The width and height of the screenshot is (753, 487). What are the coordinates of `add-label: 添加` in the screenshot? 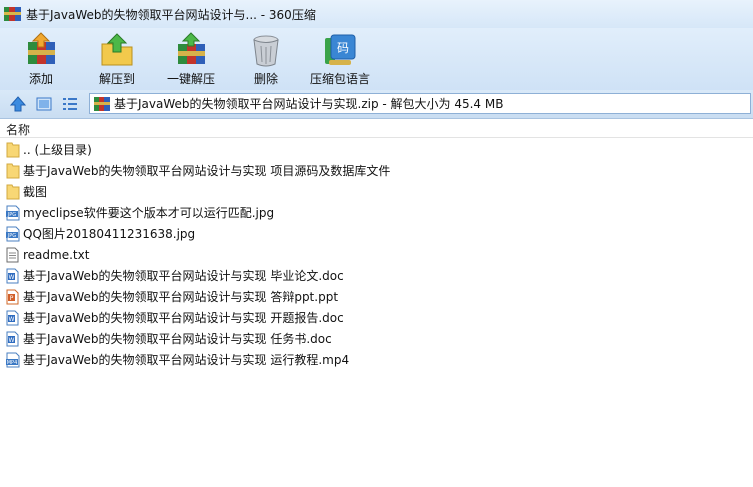 It's located at (40, 79).